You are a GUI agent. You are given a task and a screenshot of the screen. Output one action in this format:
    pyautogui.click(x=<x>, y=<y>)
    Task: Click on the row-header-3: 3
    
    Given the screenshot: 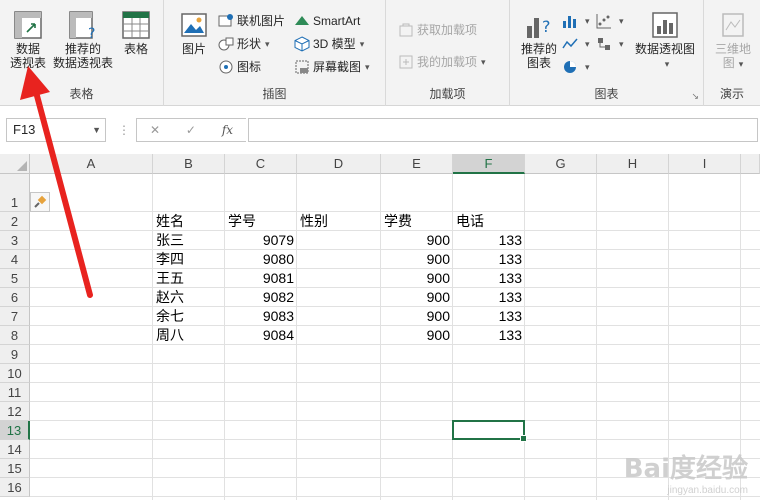 What is the action you would take?
    pyautogui.click(x=15, y=240)
    